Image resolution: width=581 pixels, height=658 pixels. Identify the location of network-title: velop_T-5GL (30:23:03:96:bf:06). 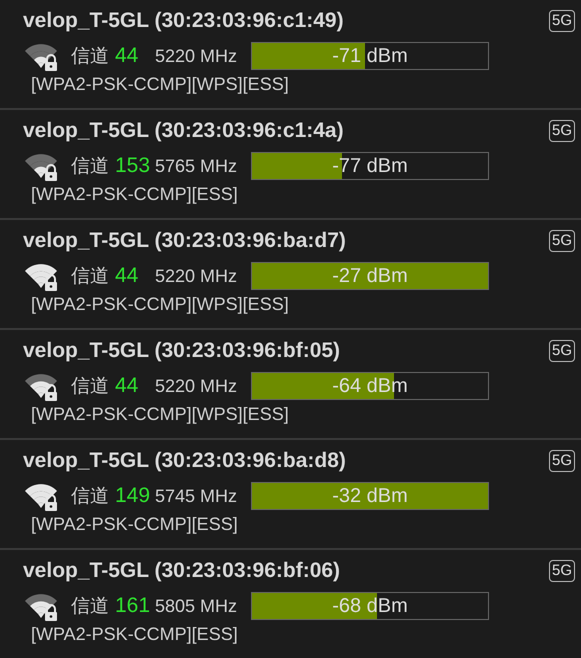
(181, 571).